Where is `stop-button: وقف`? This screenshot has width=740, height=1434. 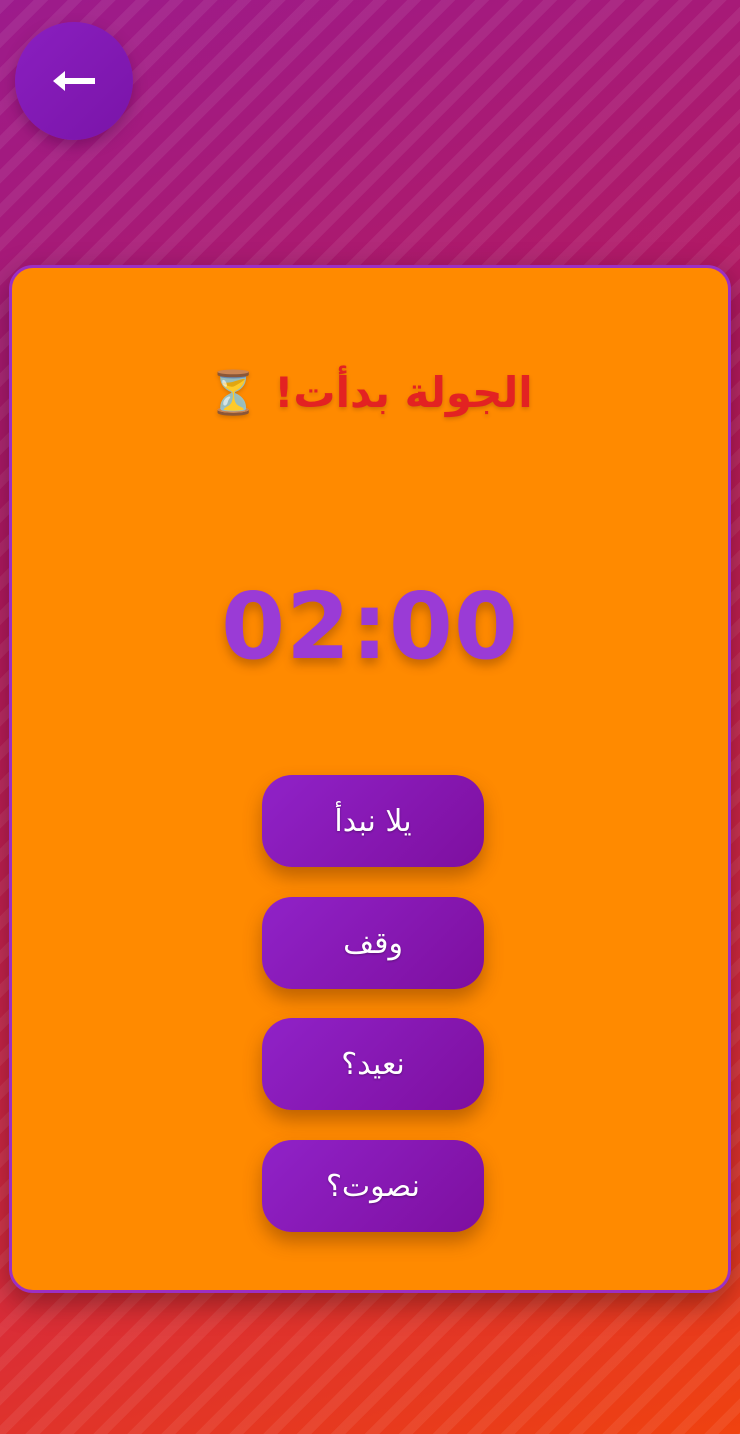 stop-button: وقف is located at coordinates (373, 943).